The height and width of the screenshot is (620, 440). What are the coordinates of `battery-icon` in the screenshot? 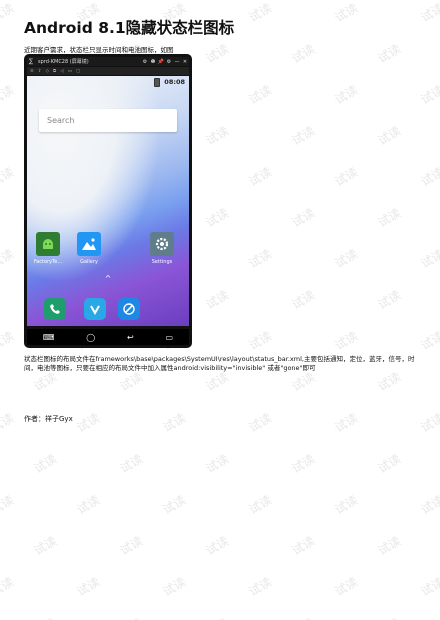 It's located at (157, 82).